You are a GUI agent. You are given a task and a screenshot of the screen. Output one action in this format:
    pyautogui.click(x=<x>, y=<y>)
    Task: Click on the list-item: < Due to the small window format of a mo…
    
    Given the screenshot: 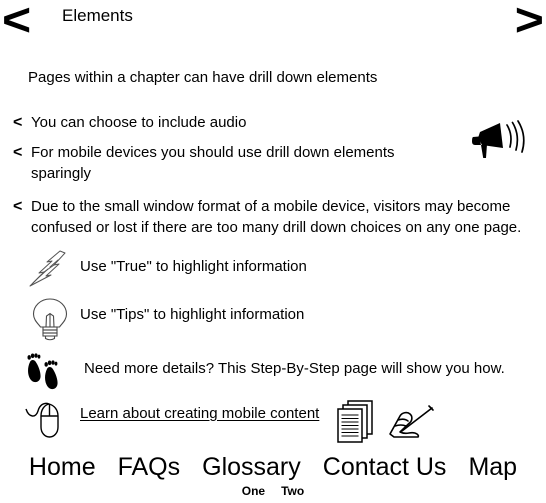 What is the action you would take?
    pyautogui.click(x=275, y=217)
    